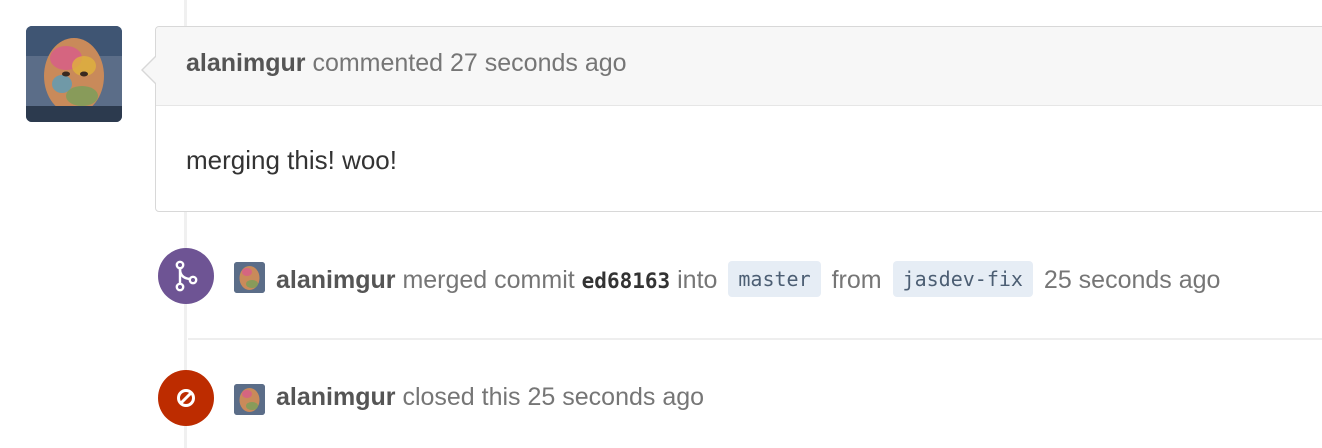 The width and height of the screenshot is (1322, 448). I want to click on from-word: from, so click(856, 280).